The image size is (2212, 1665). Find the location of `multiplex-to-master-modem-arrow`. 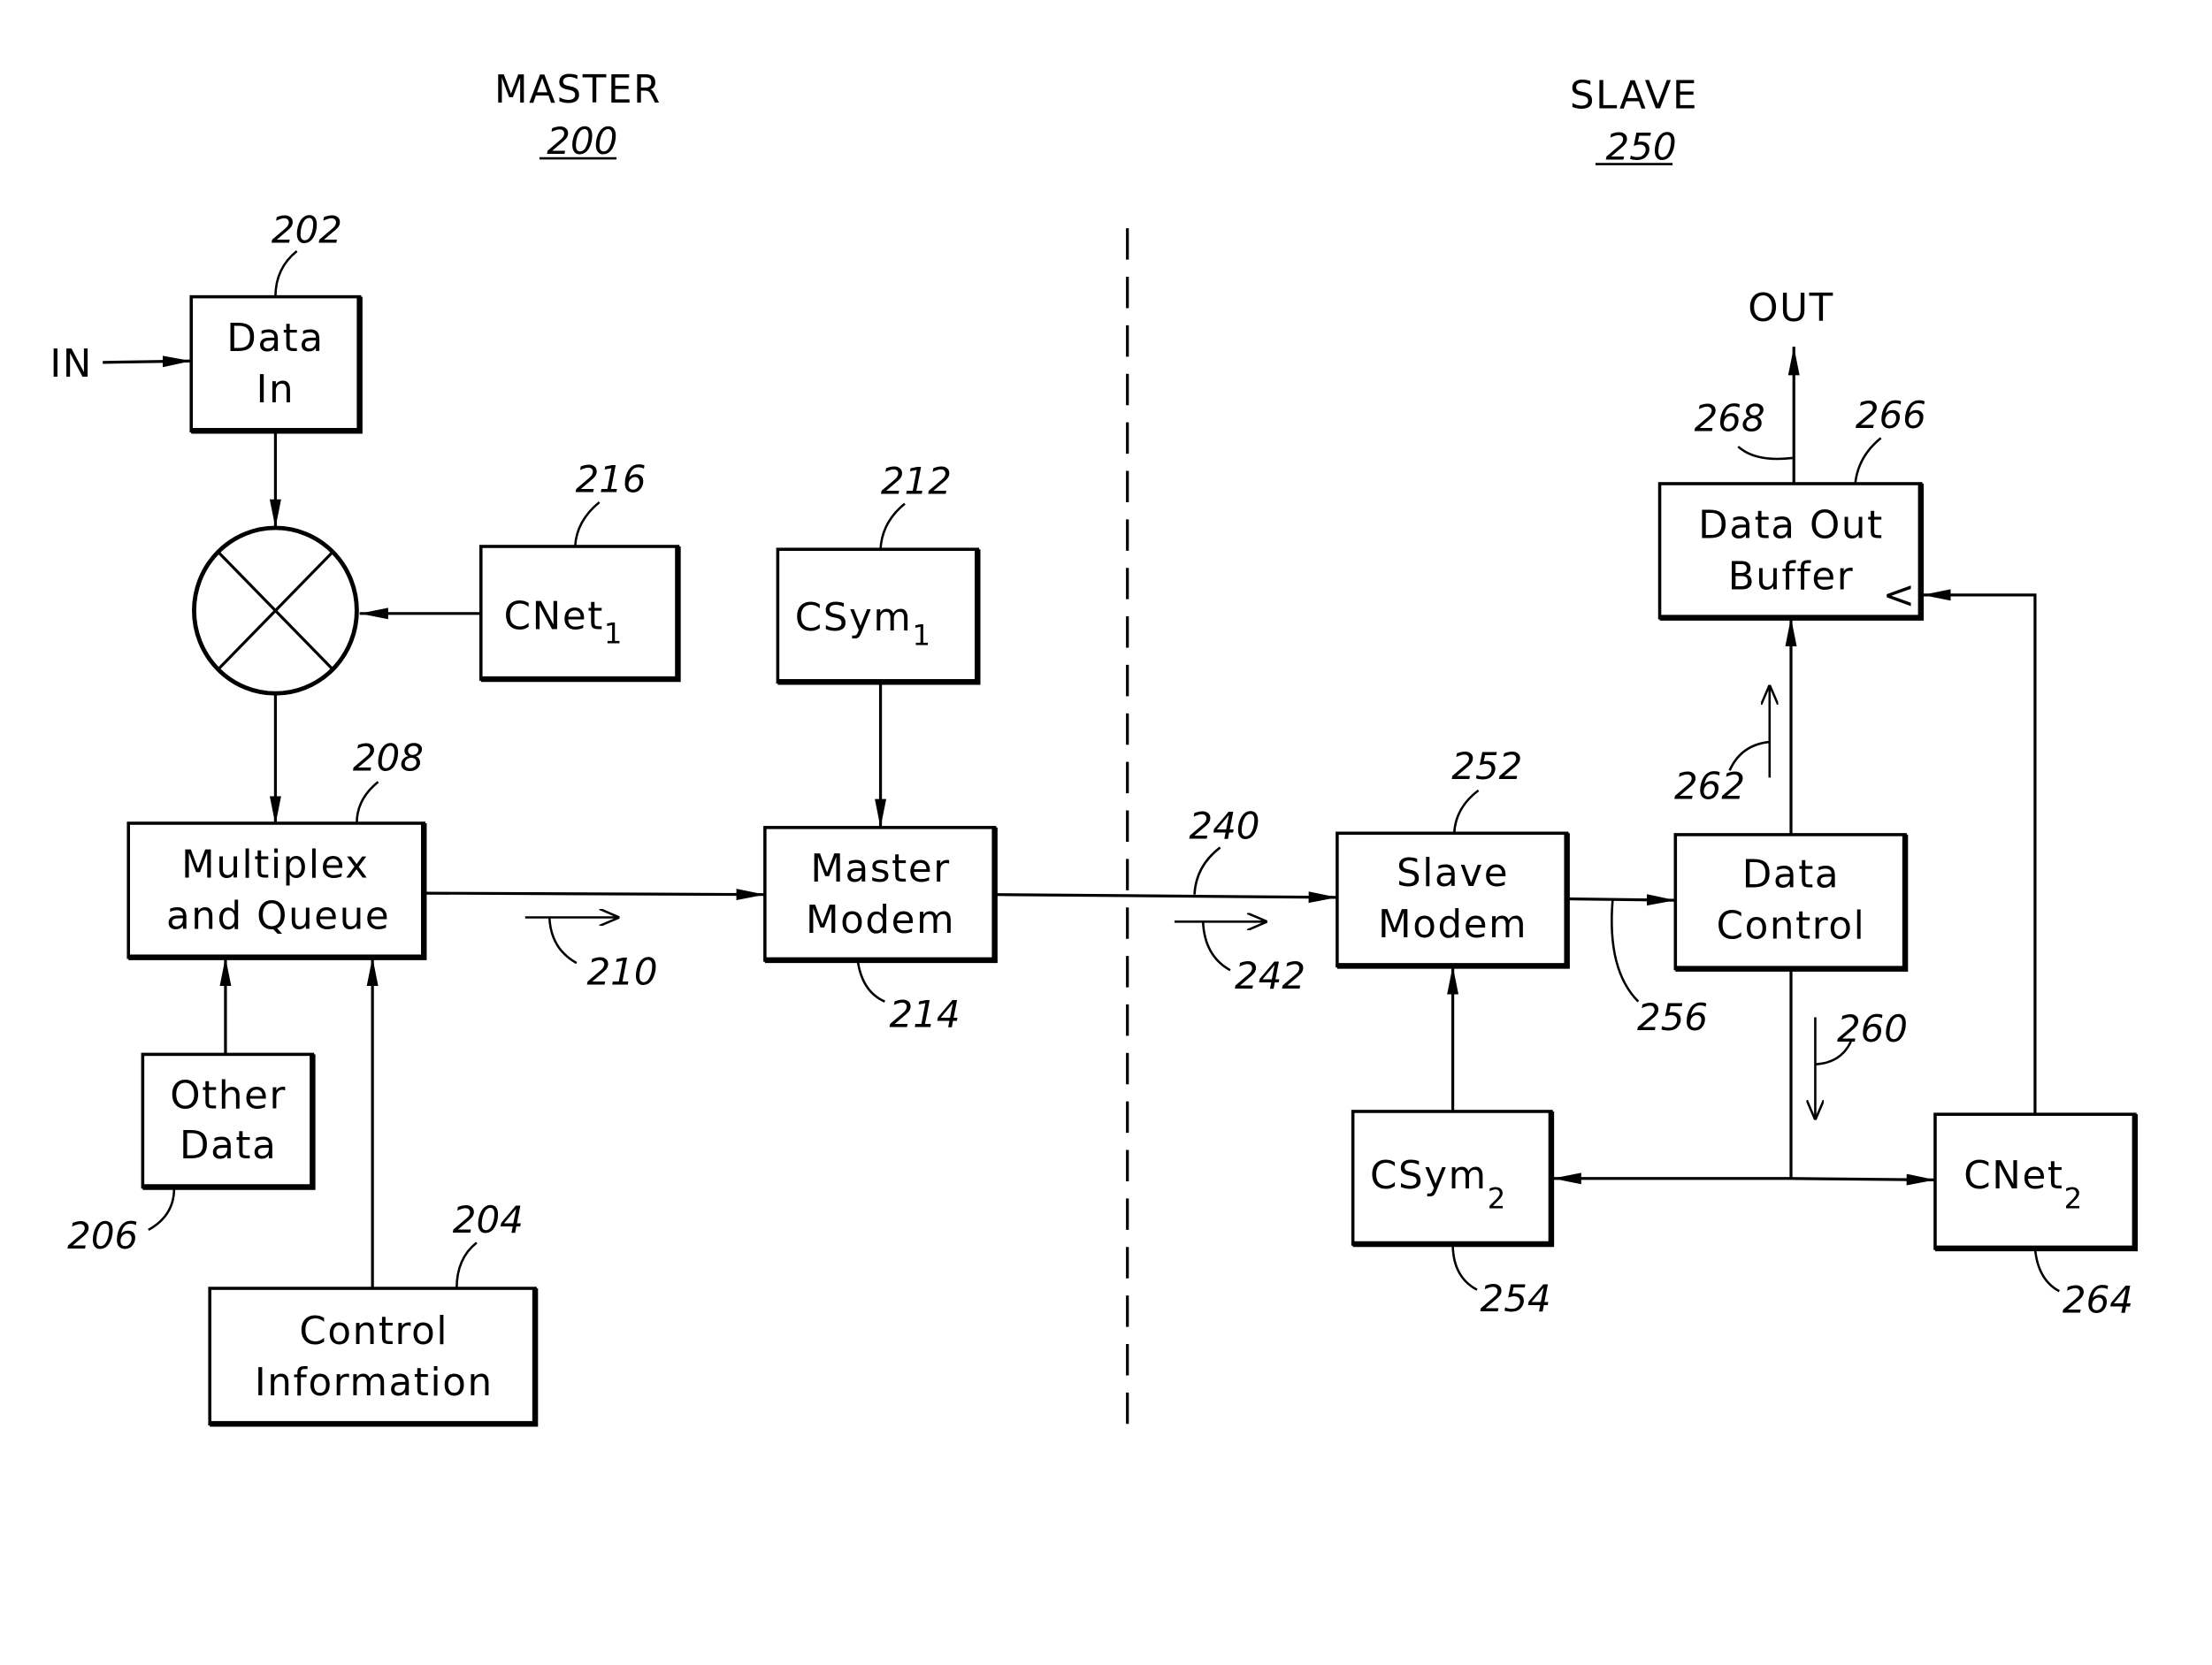

multiplex-to-master-modem-arrow is located at coordinates (594, 895).